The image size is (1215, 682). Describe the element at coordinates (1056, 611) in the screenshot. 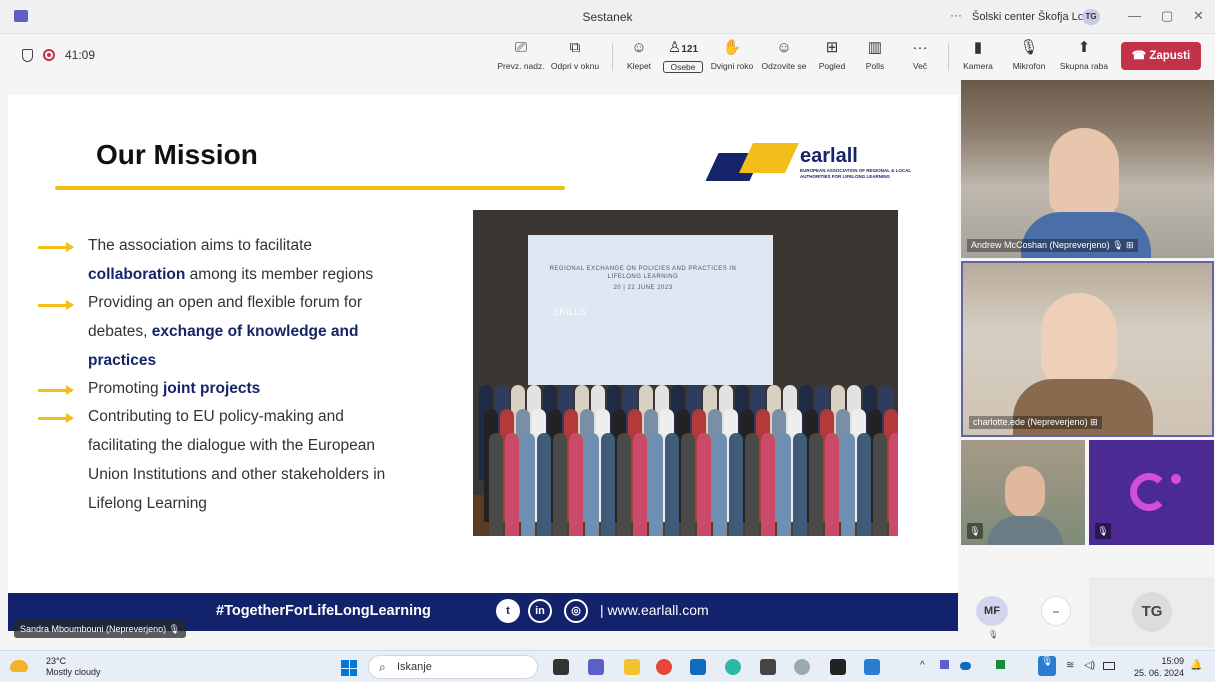

I see `participant-avatar-dash: –` at that location.